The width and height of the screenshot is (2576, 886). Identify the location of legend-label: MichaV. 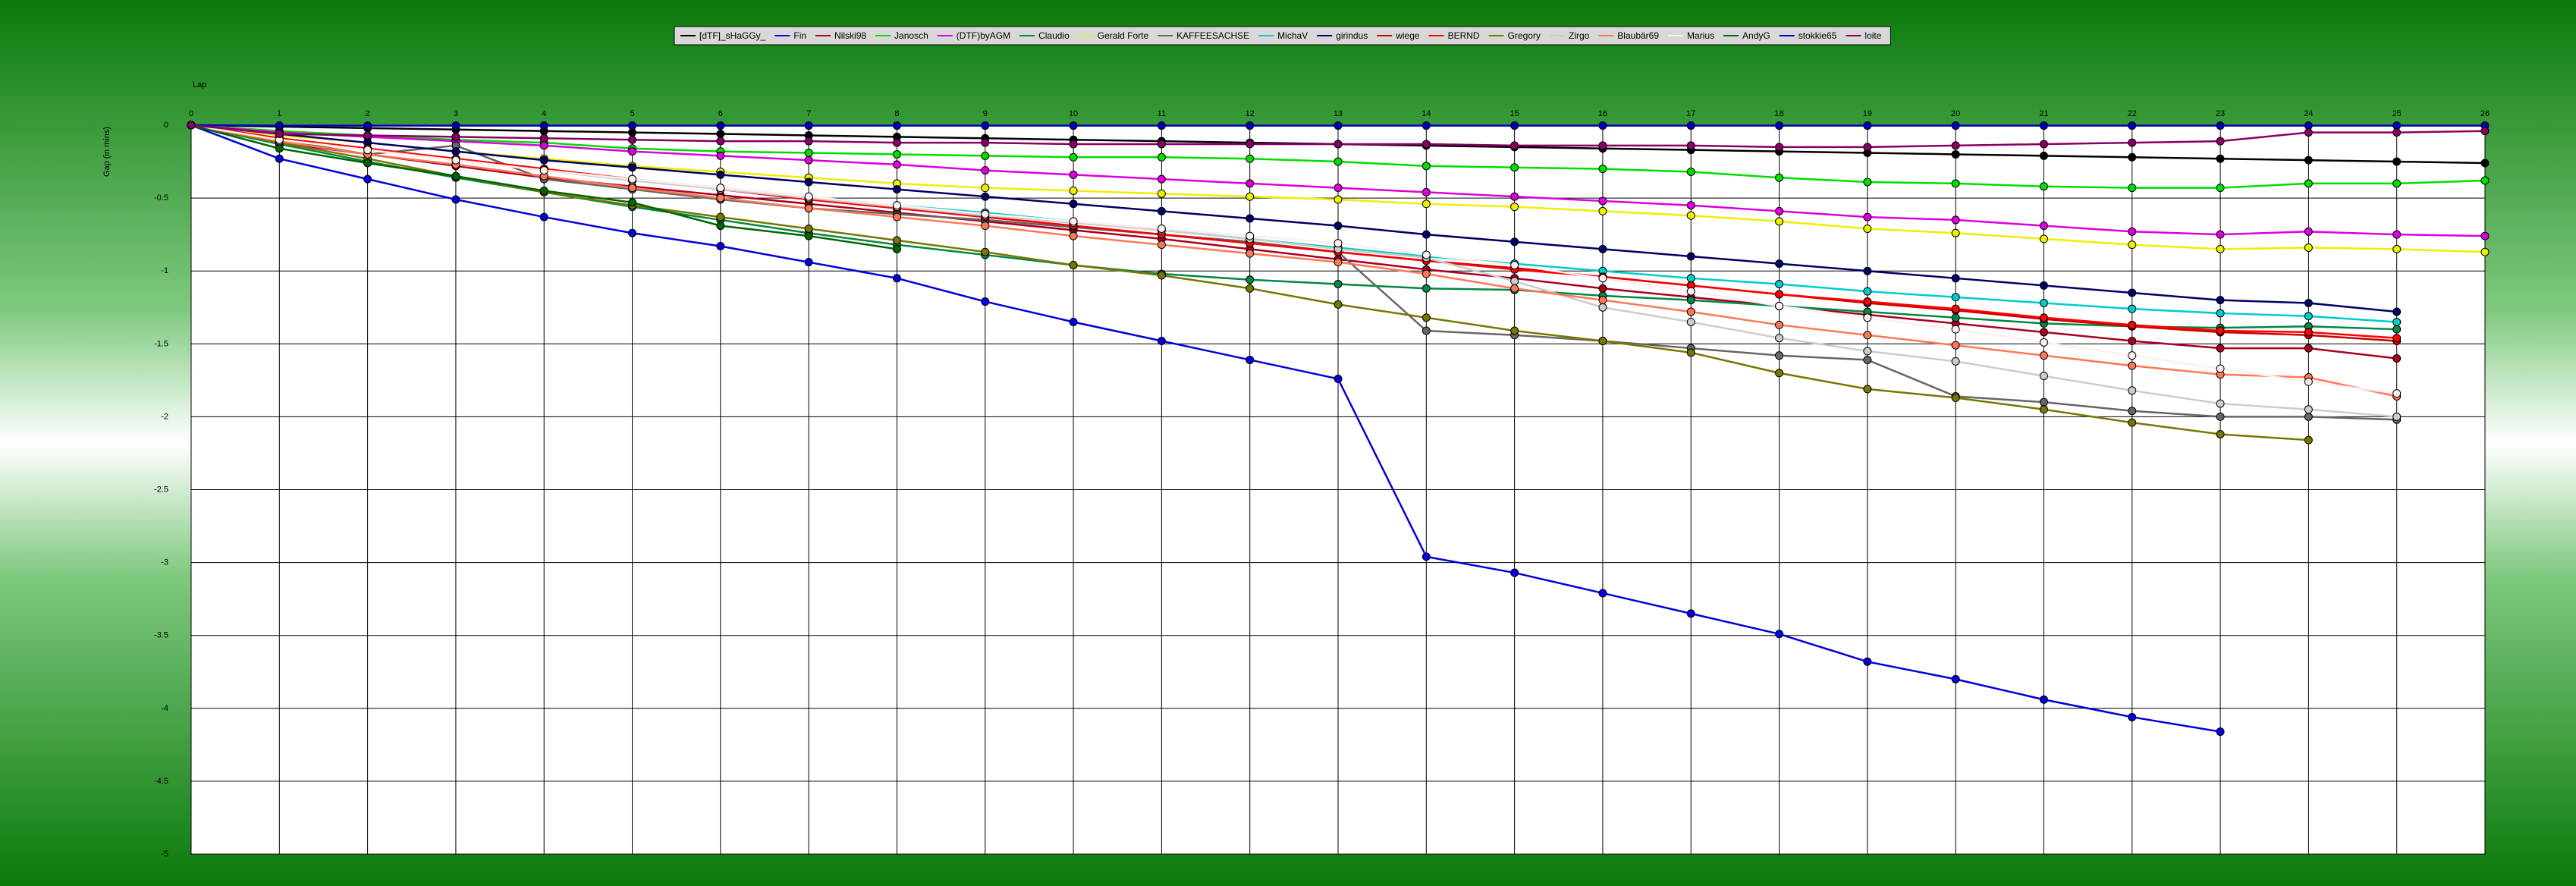
(1292, 35).